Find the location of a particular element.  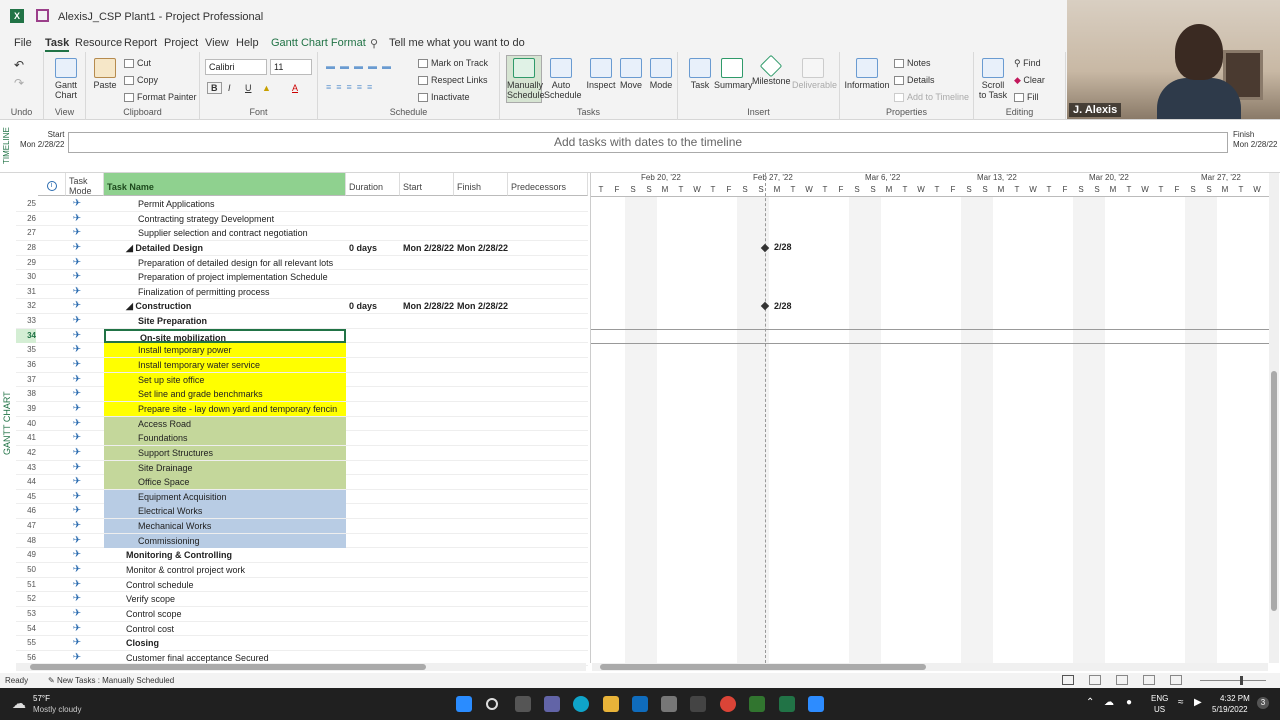

row-id: 28 is located at coordinates (26, 248).